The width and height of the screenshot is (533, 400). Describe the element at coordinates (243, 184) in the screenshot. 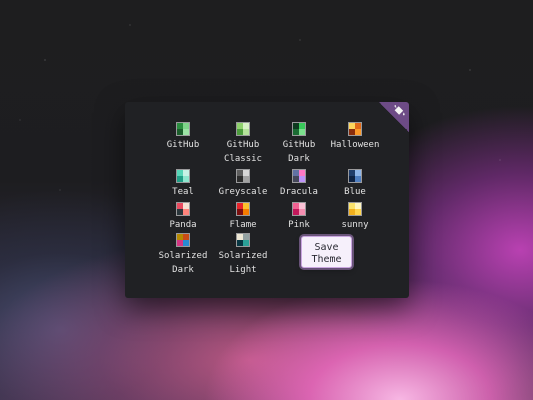

I see `theme-option: Greyscale` at that location.